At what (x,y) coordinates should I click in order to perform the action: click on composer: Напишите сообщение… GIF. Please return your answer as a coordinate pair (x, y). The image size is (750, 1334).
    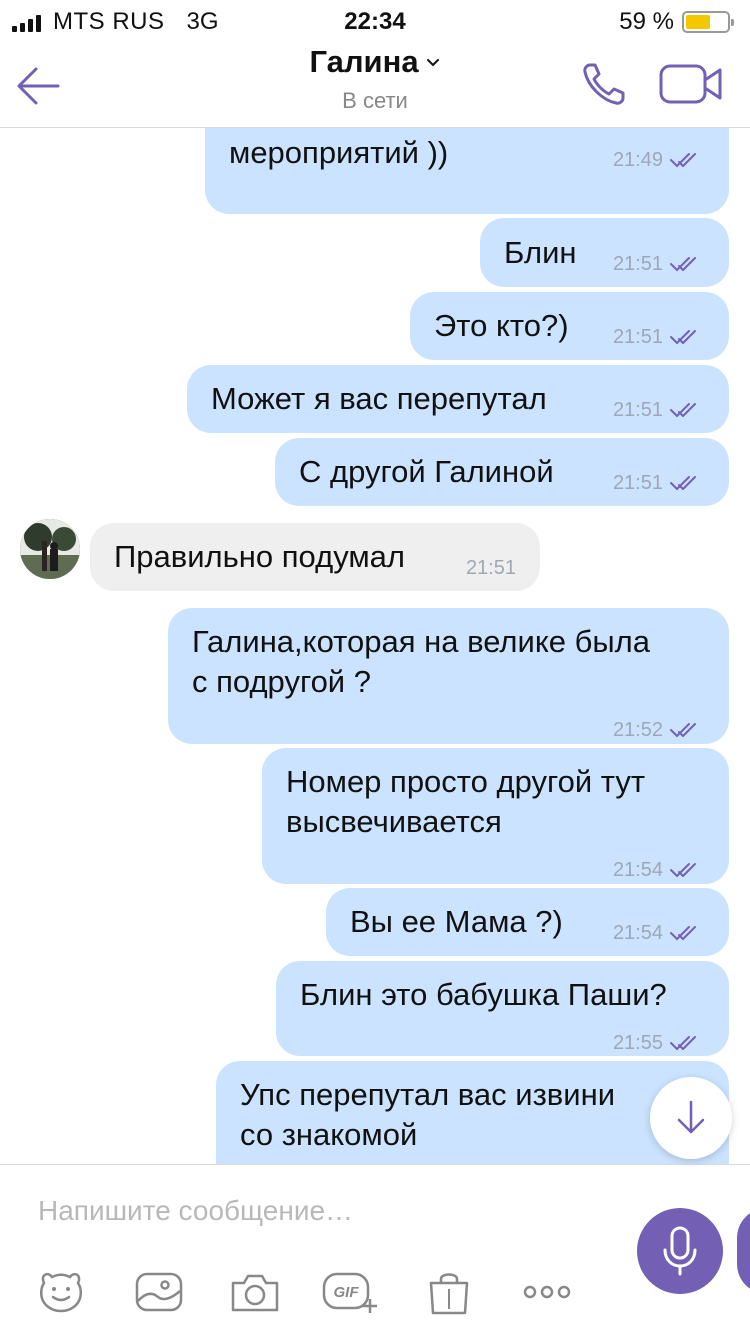
    Looking at the image, I should click on (375, 1249).